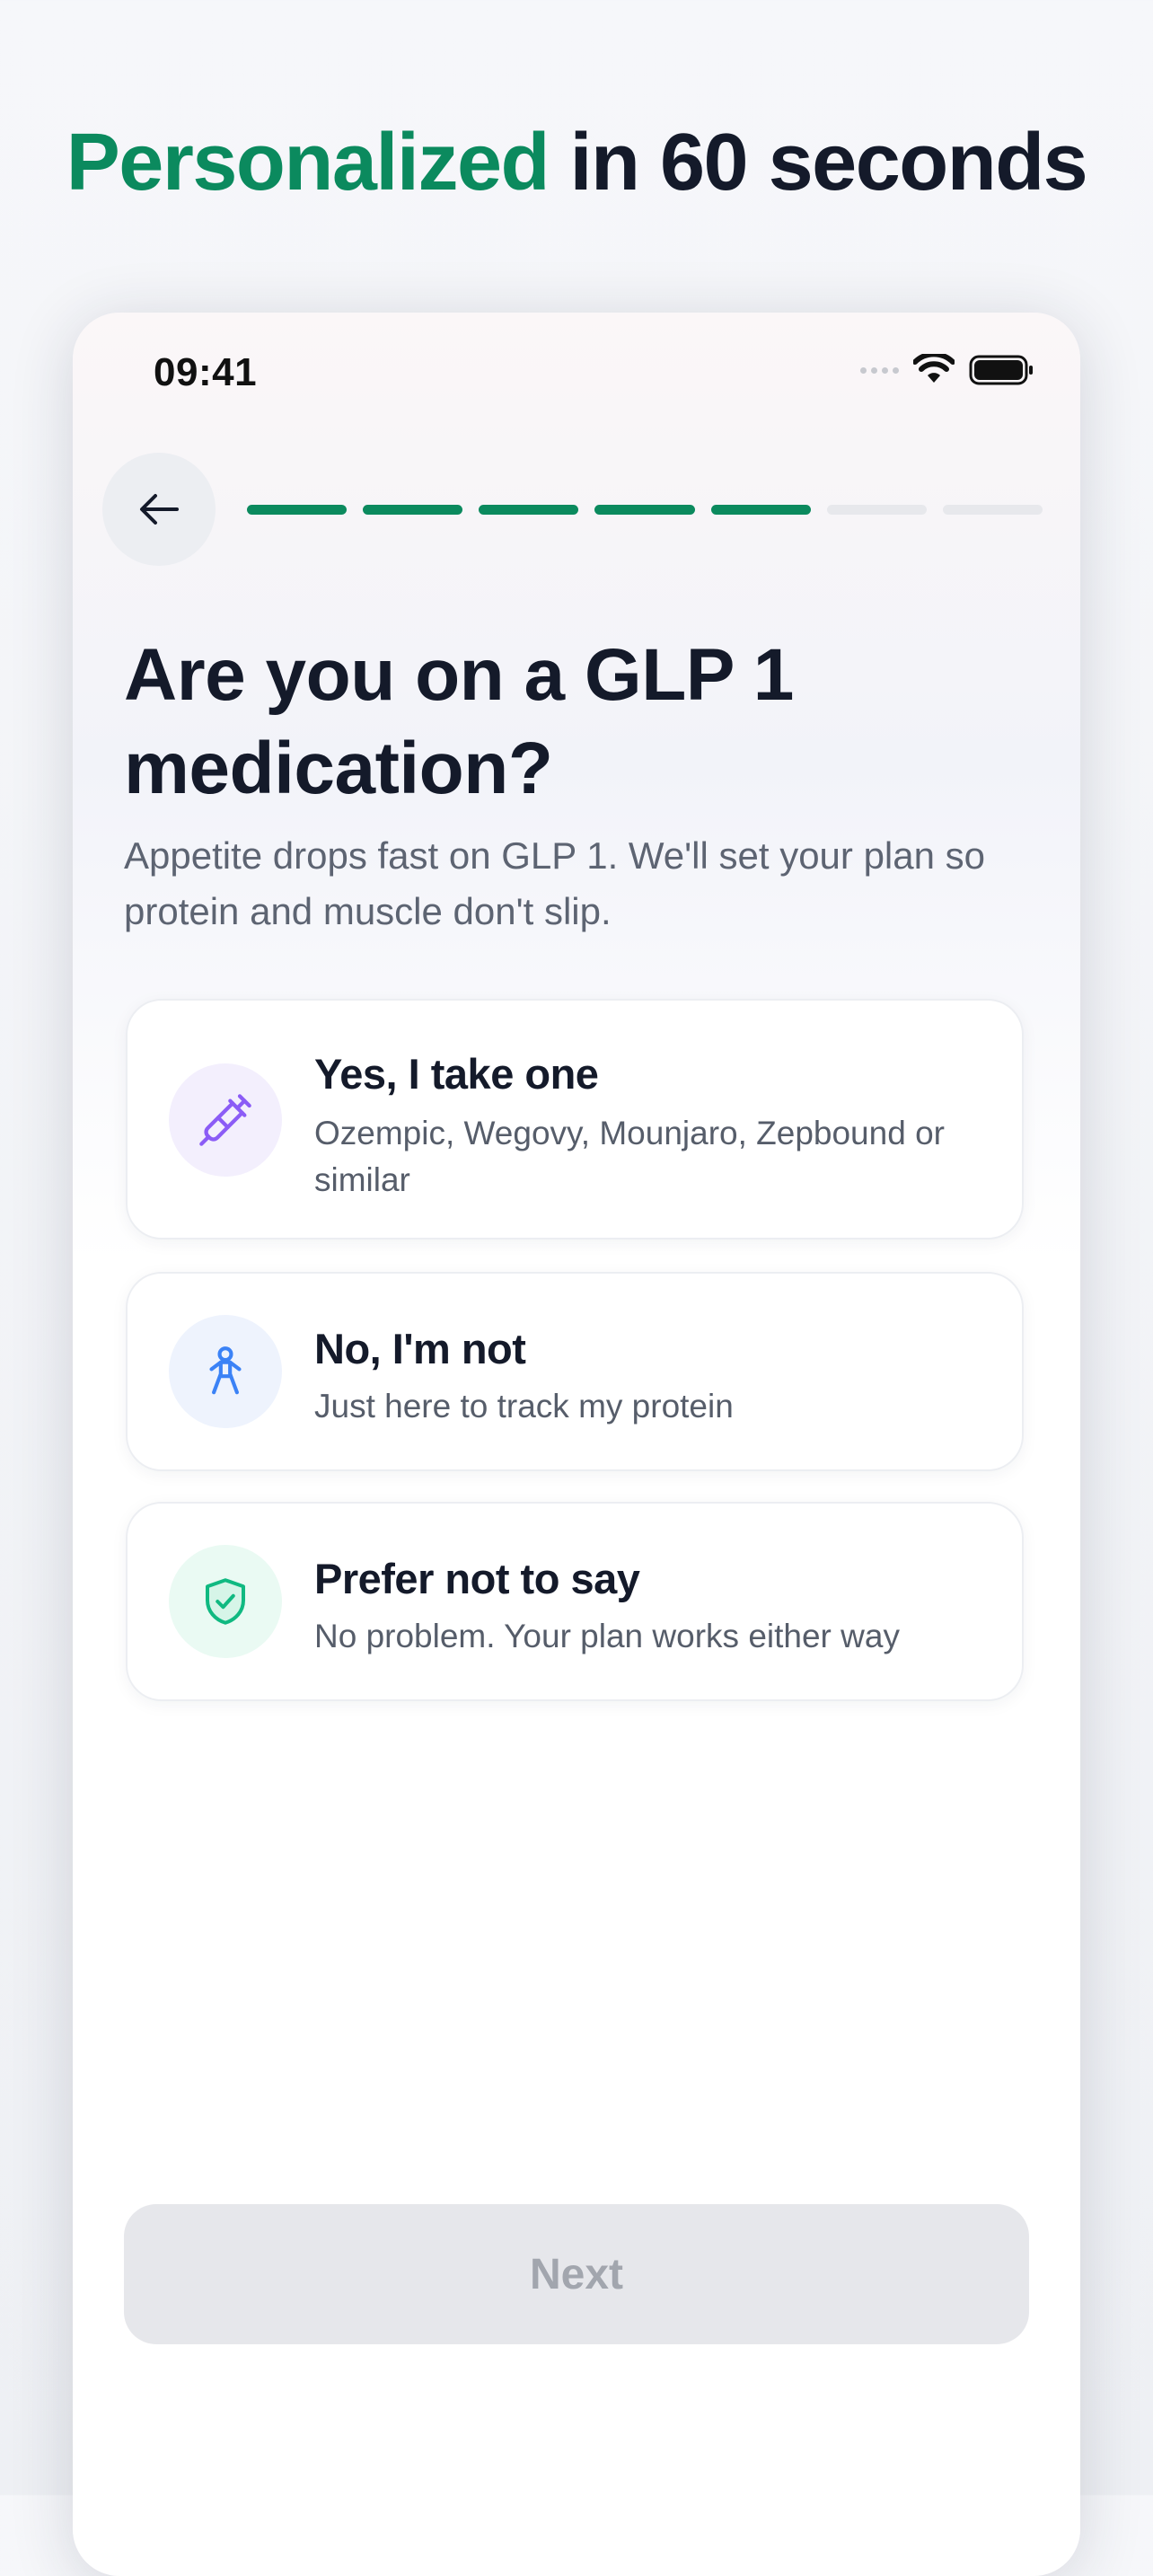  I want to click on headline-rest: in 60 seconds, so click(817, 162).